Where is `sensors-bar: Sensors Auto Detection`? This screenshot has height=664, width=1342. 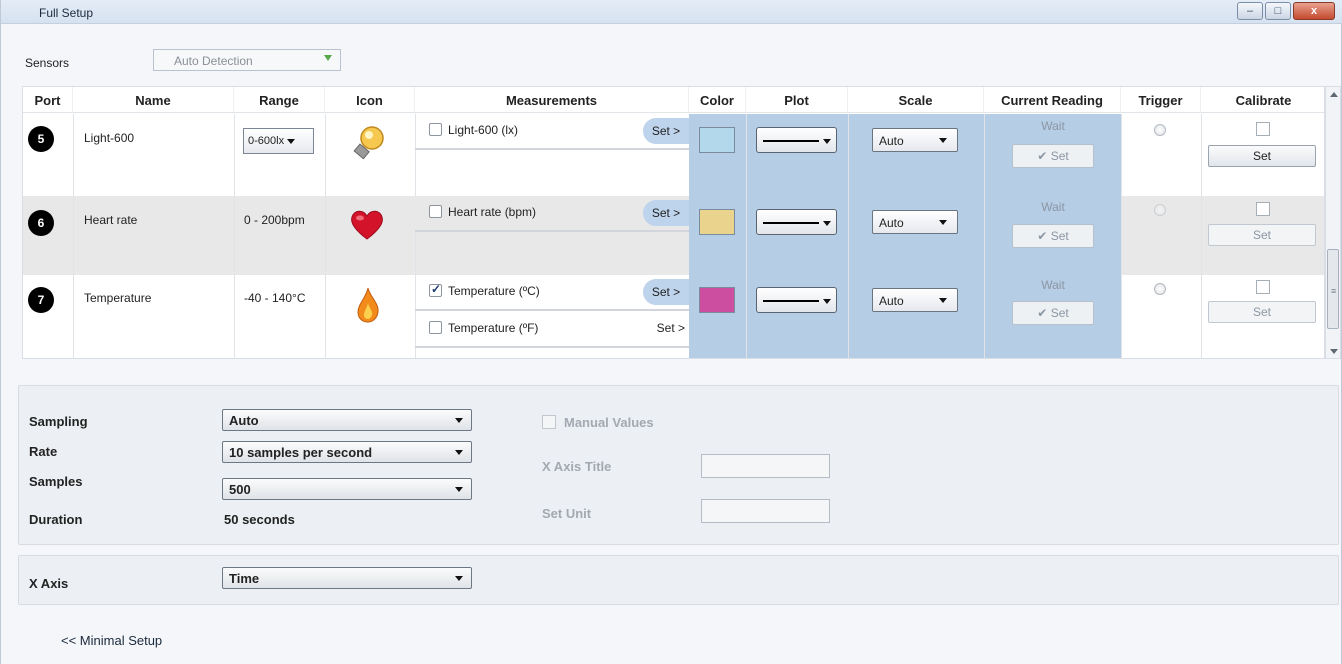
sensors-bar: Sensors Auto Detection is located at coordinates (671, 59).